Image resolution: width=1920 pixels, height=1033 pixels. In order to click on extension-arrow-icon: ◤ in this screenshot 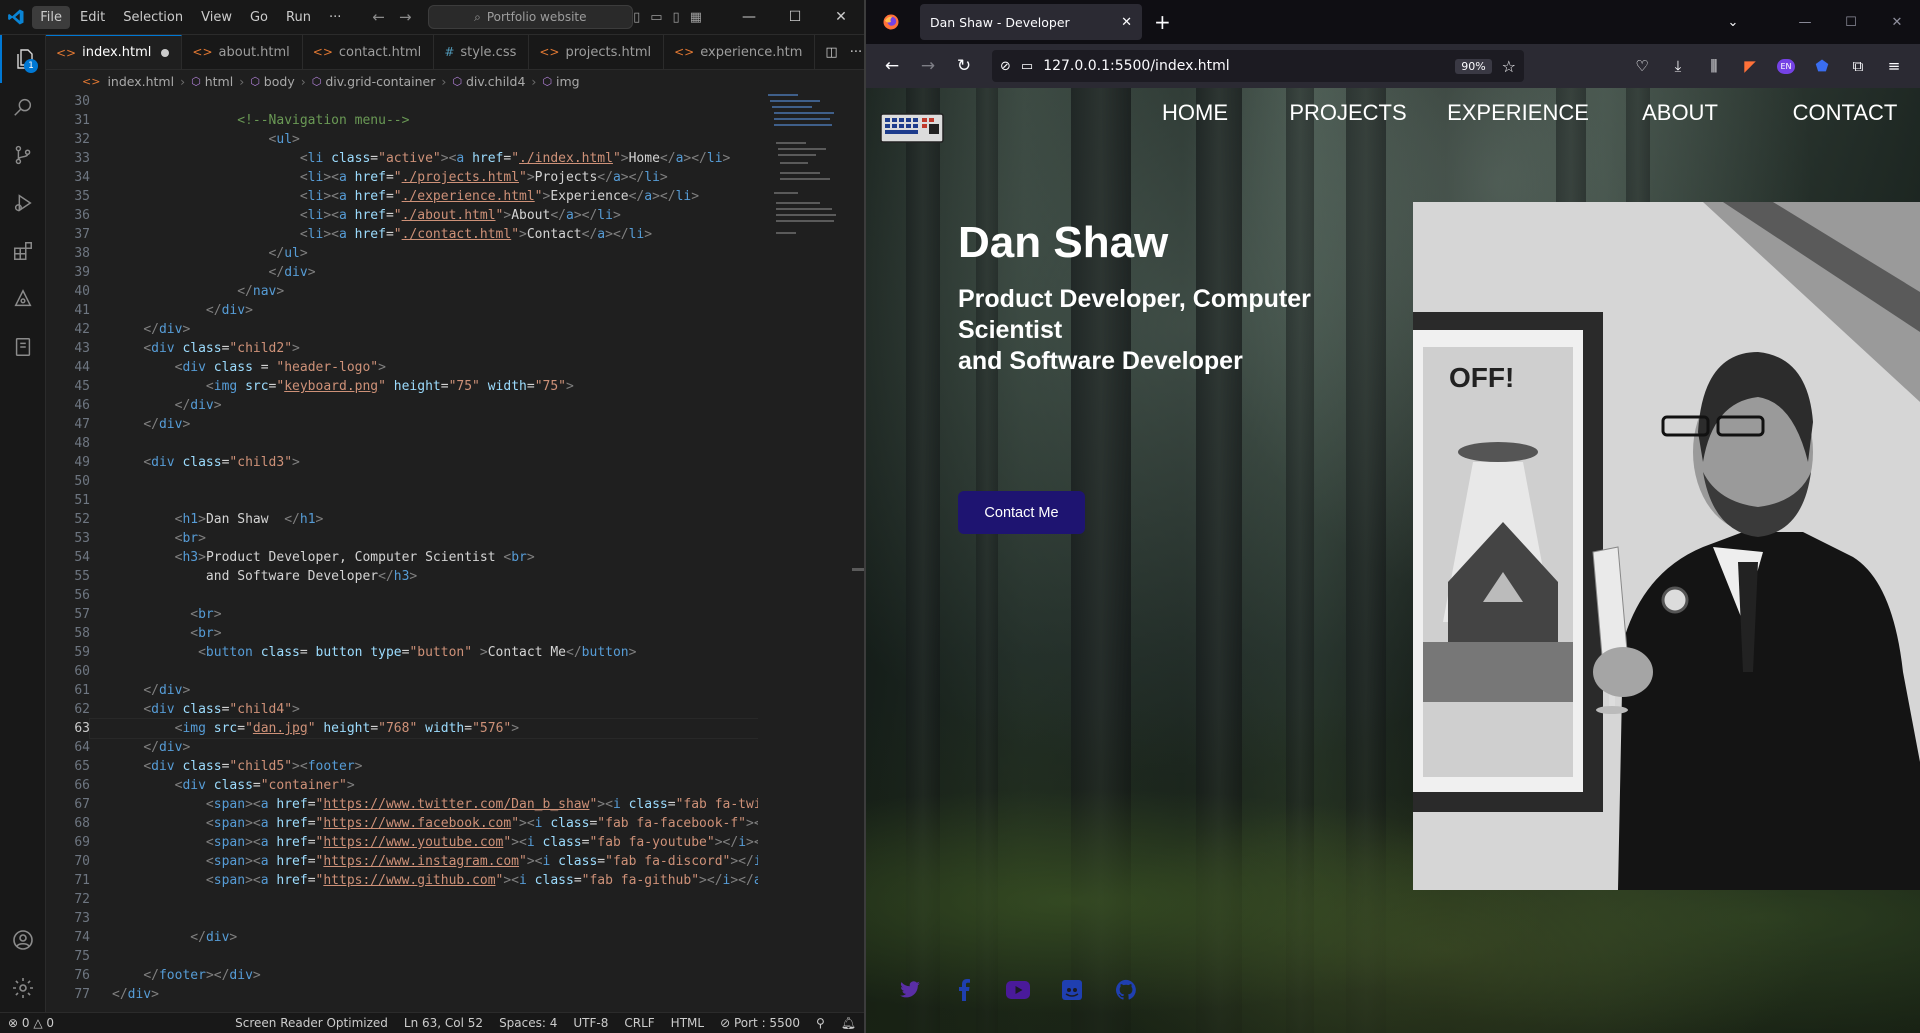, I will do `click(1750, 66)`.